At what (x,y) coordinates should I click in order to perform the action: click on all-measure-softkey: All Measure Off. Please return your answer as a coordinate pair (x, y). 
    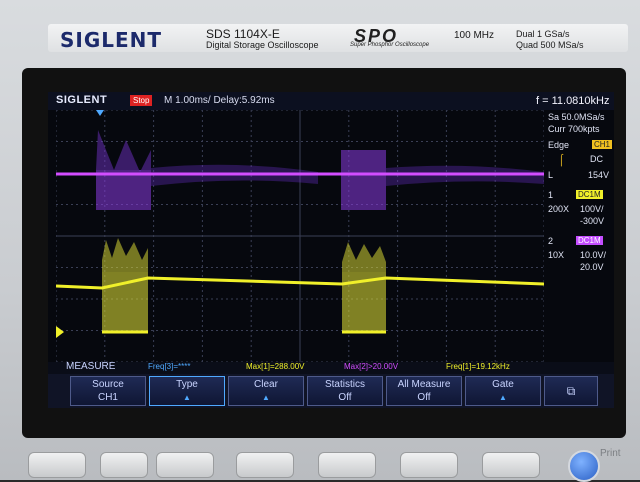
    Looking at the image, I should click on (424, 391).